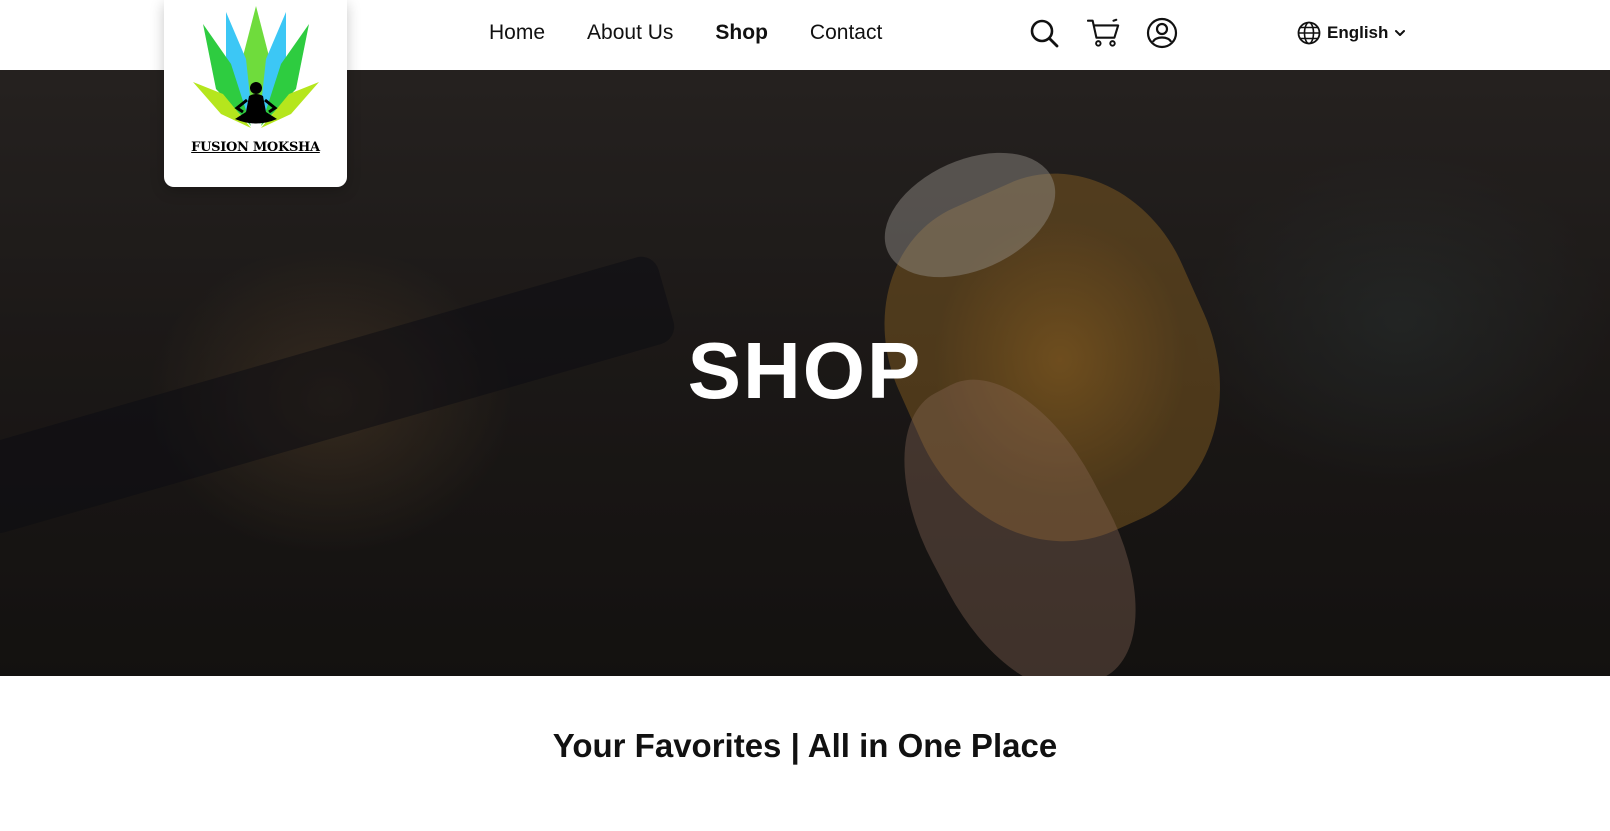 This screenshot has height=831, width=1610. Describe the element at coordinates (706, 33) in the screenshot. I see `main-nav: Home About Us Shop Contact` at that location.